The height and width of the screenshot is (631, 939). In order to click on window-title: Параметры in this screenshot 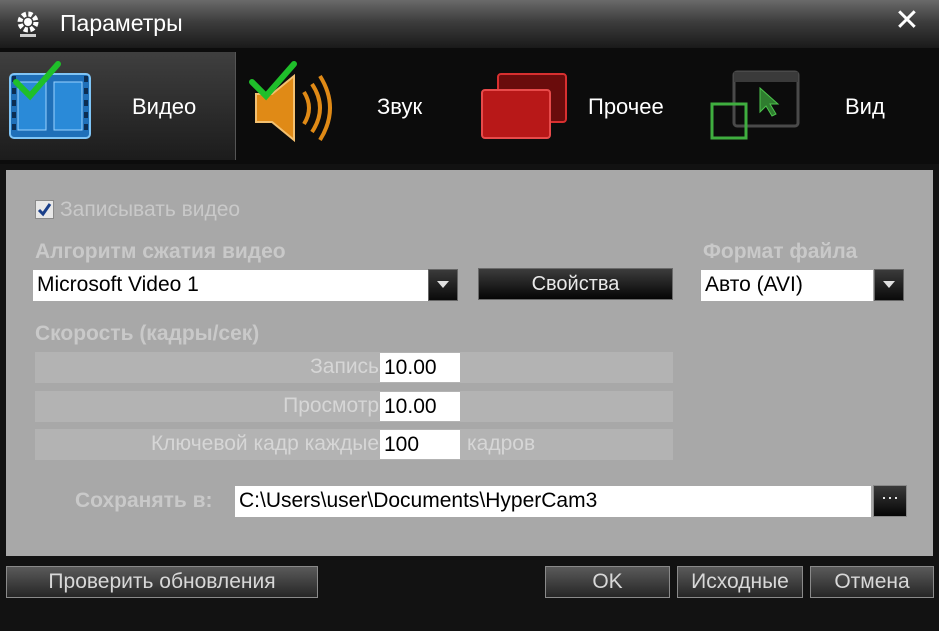, I will do `click(121, 23)`.